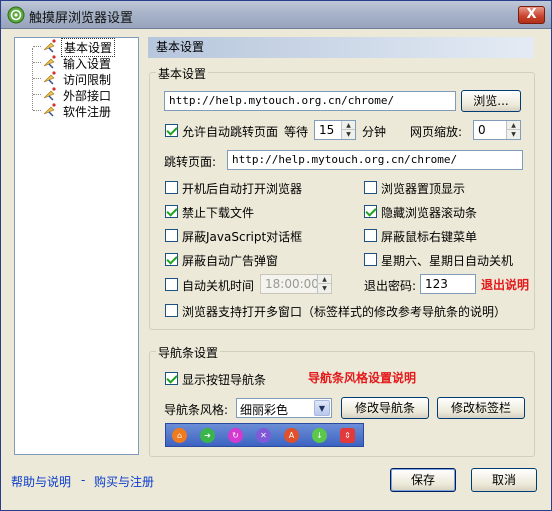 Image resolution: width=552 pixels, height=511 pixels. I want to click on zoom-label: 网页缩放:, so click(436, 132).